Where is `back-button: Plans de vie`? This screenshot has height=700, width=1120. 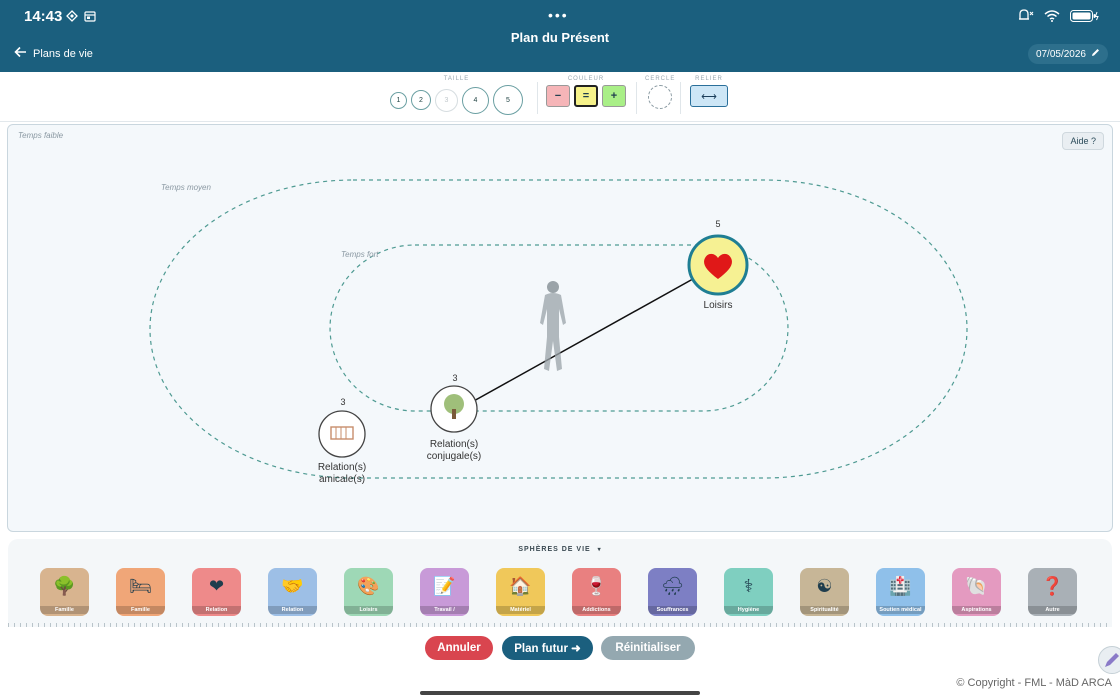
back-button: Plans de vie is located at coordinates (53, 53).